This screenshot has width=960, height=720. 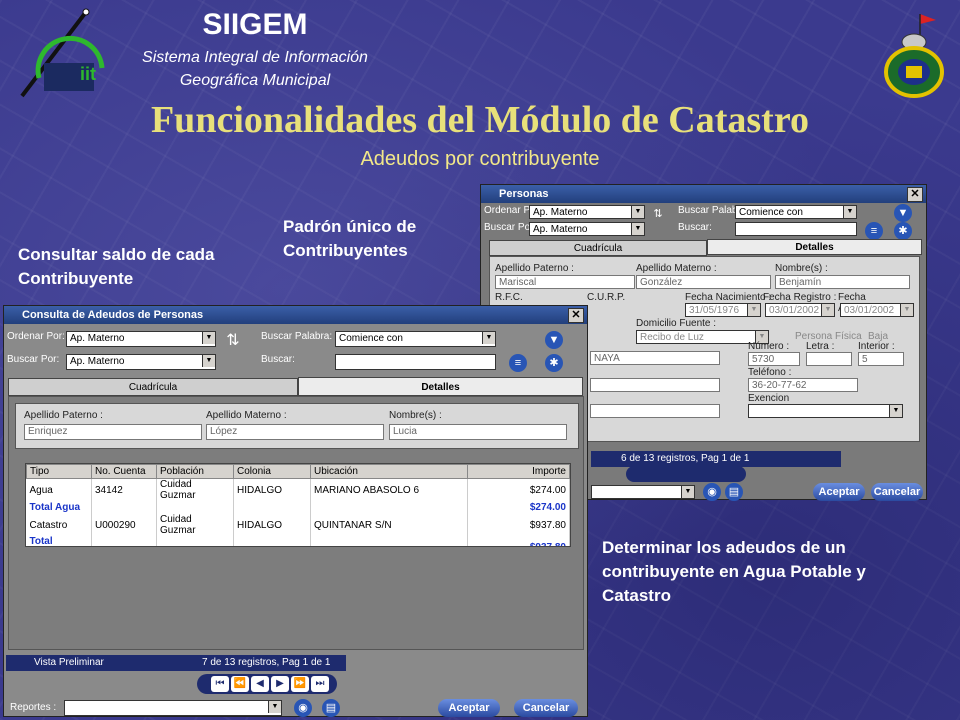 What do you see at coordinates (839, 492) in the screenshot?
I see `personas-aceptar-button: Aceptar` at bounding box center [839, 492].